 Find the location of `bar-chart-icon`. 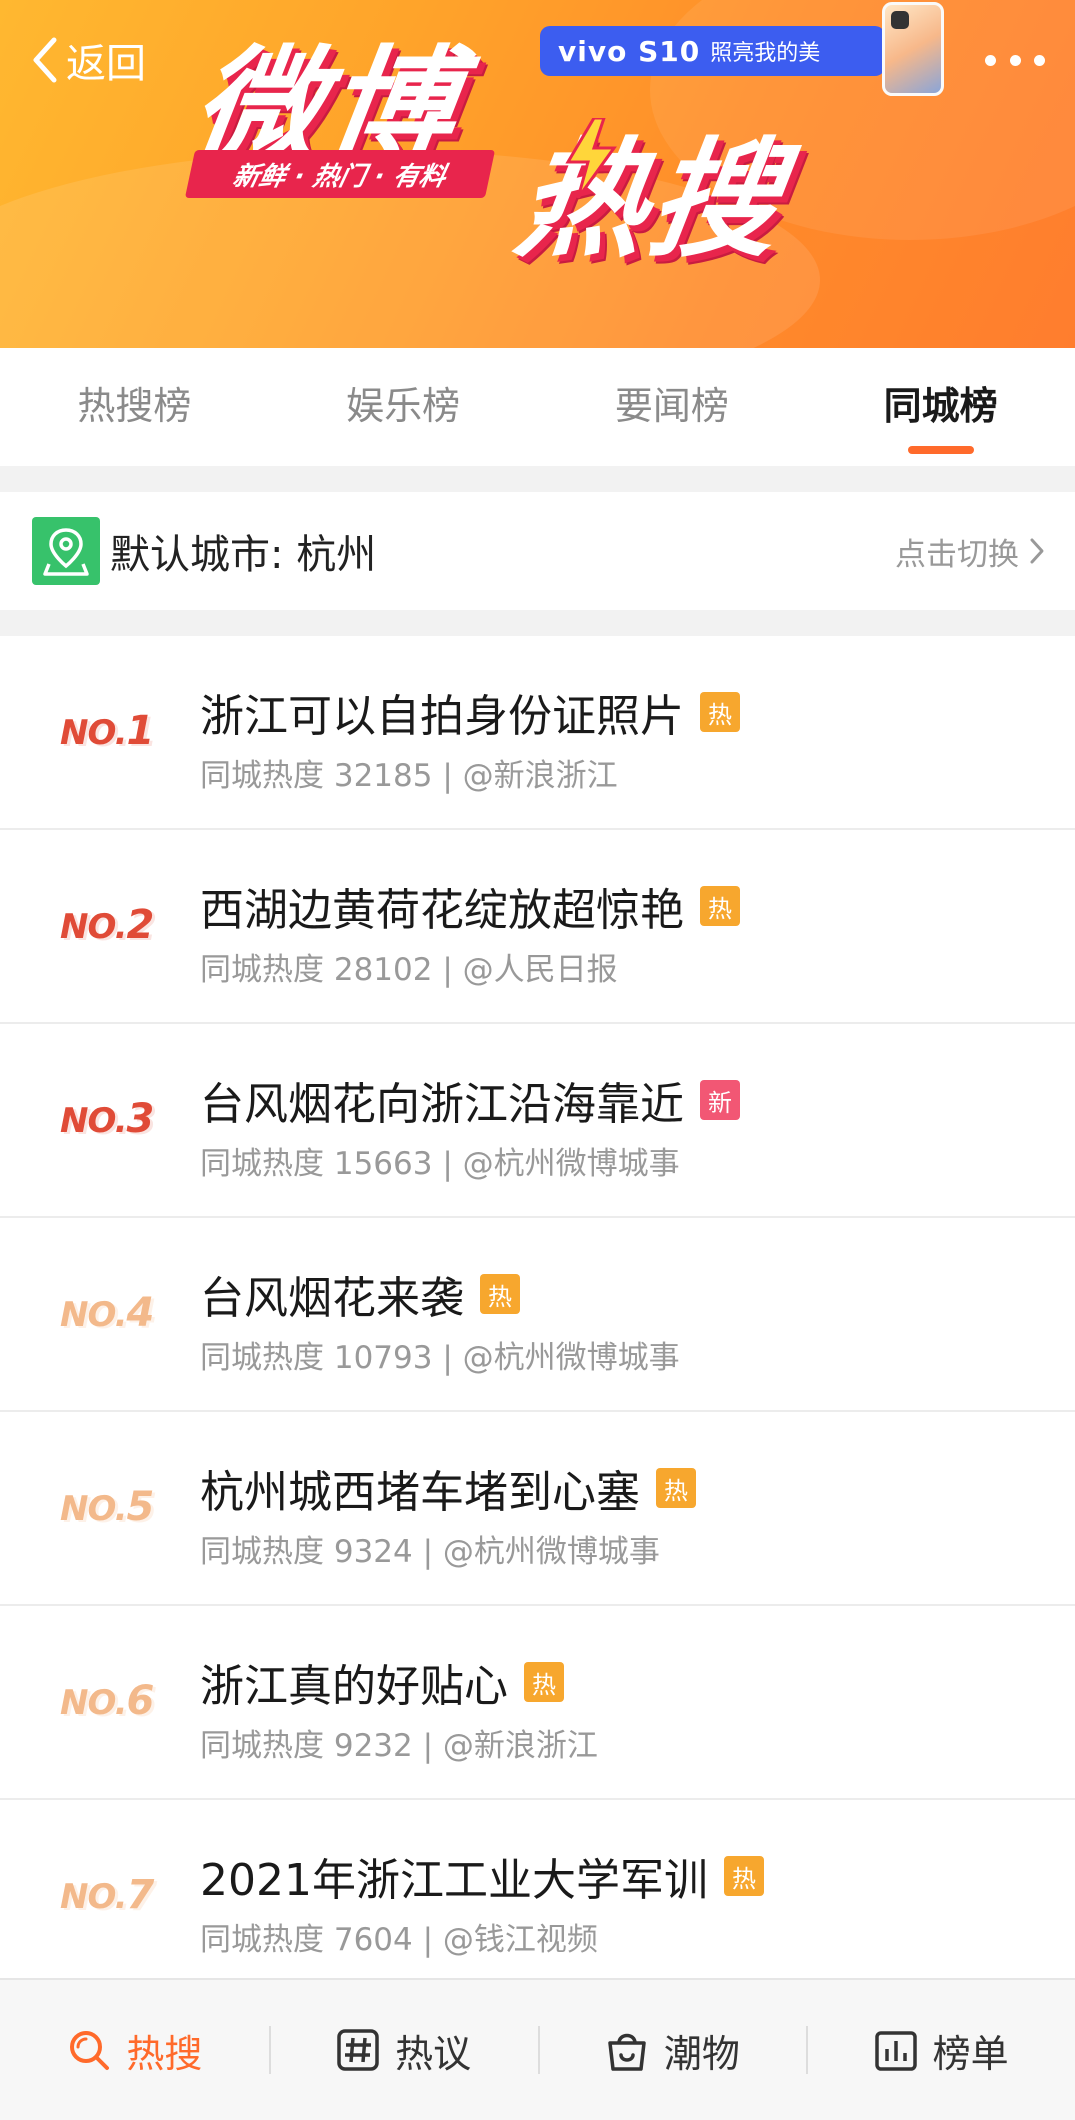

bar-chart-icon is located at coordinates (895, 2051).